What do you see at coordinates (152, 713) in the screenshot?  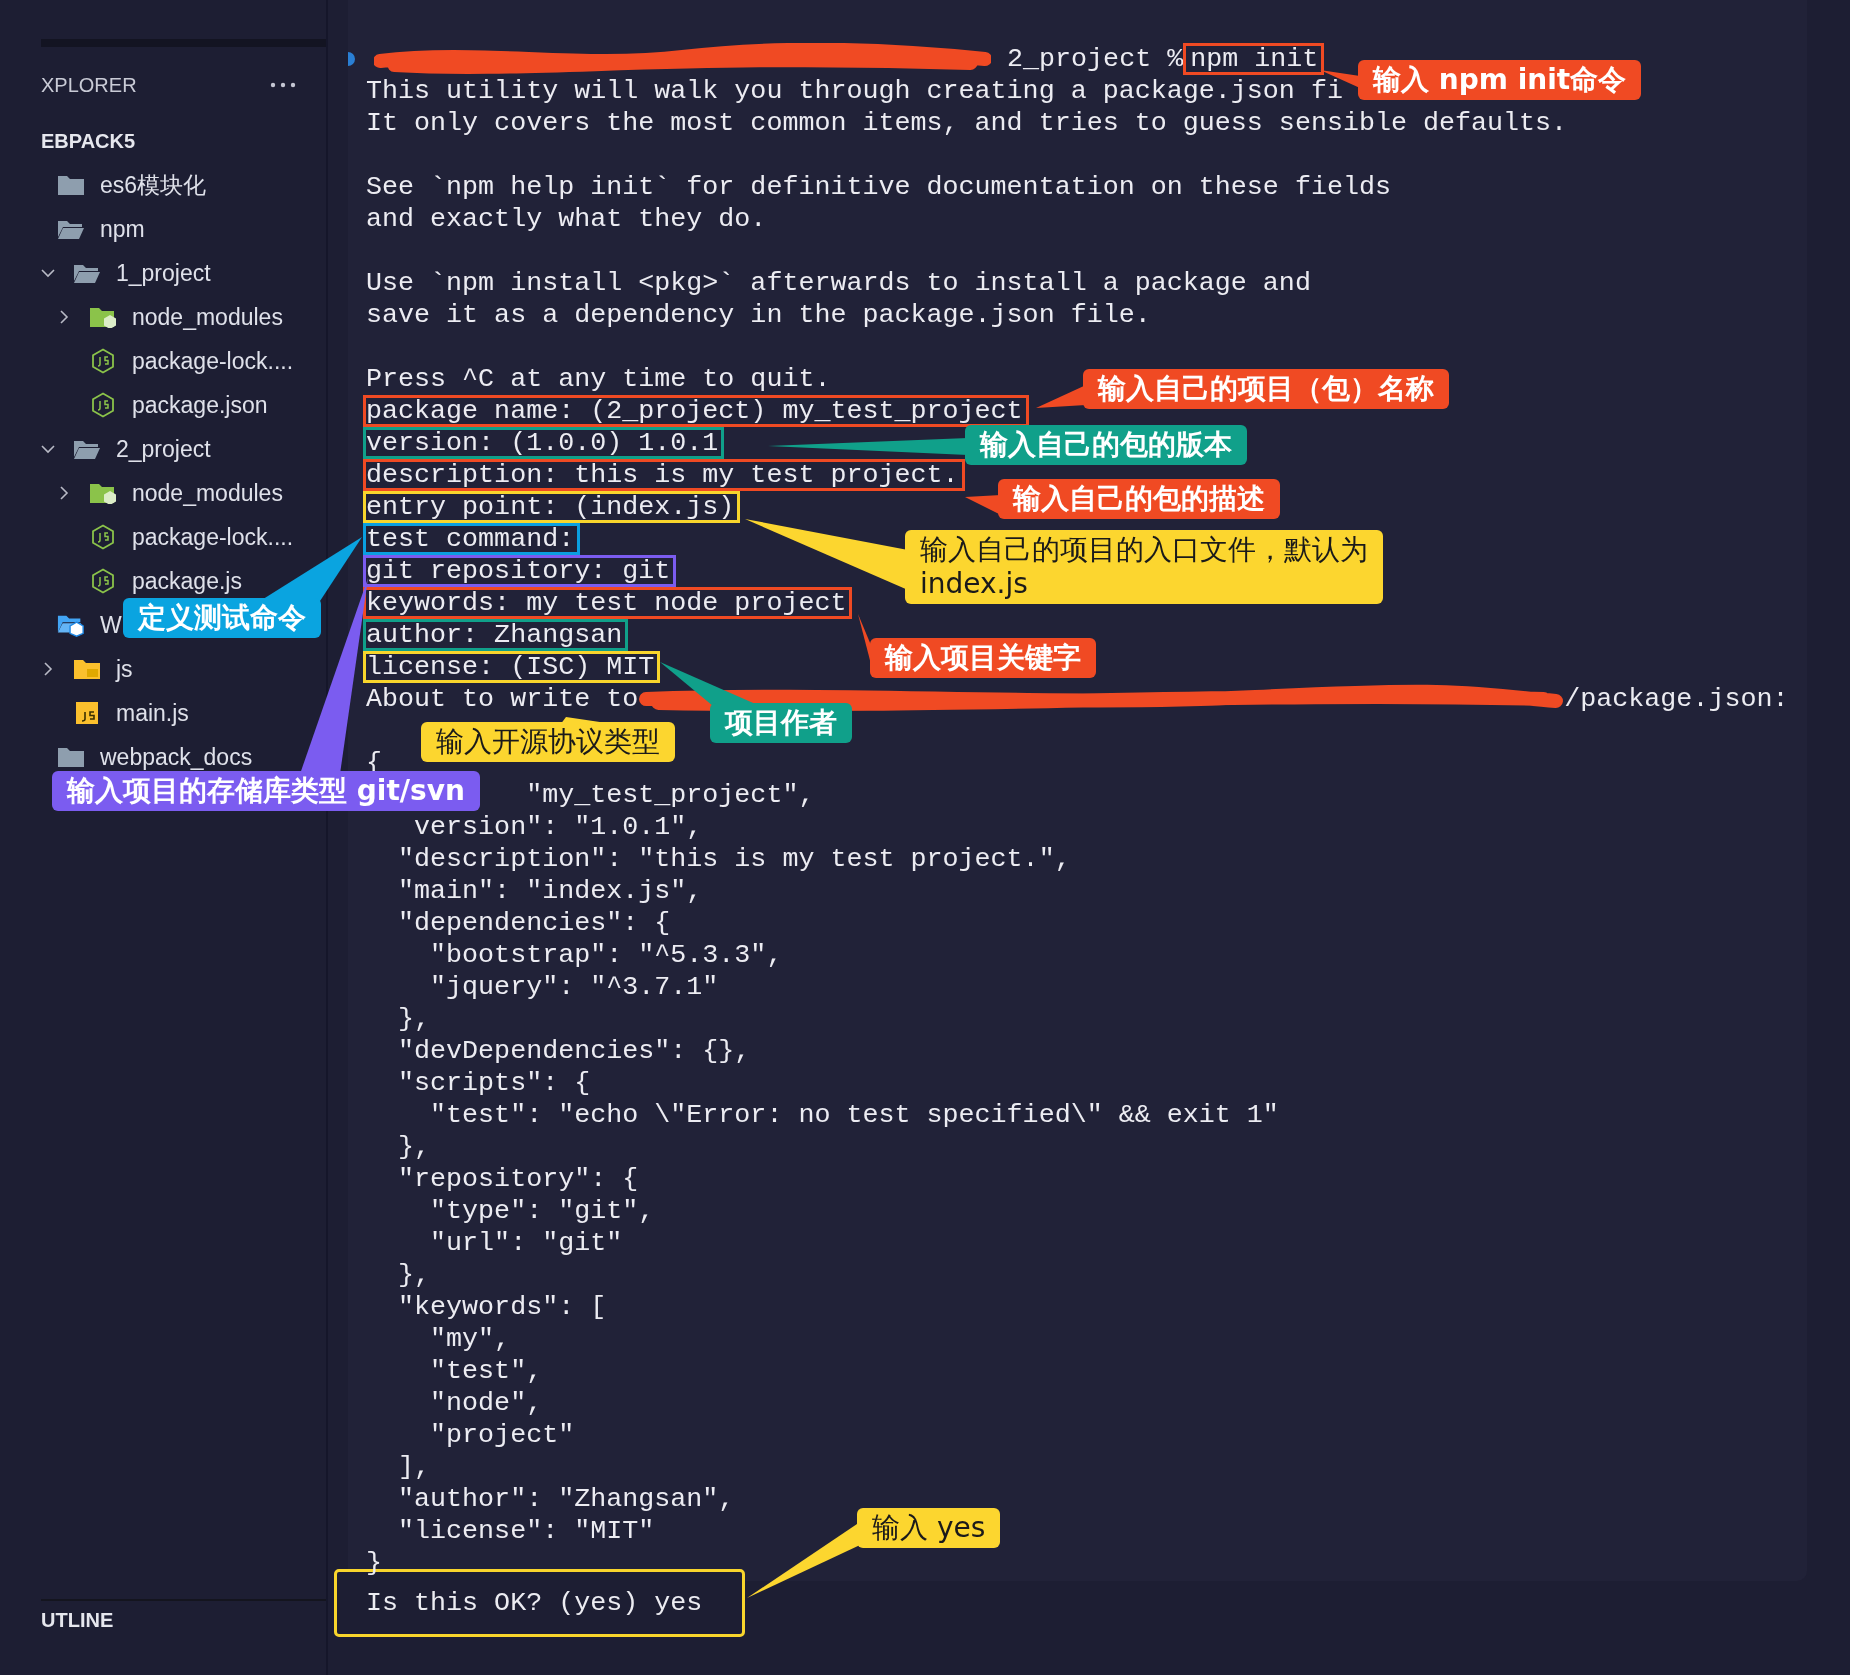 I see `file-name: main.js` at bounding box center [152, 713].